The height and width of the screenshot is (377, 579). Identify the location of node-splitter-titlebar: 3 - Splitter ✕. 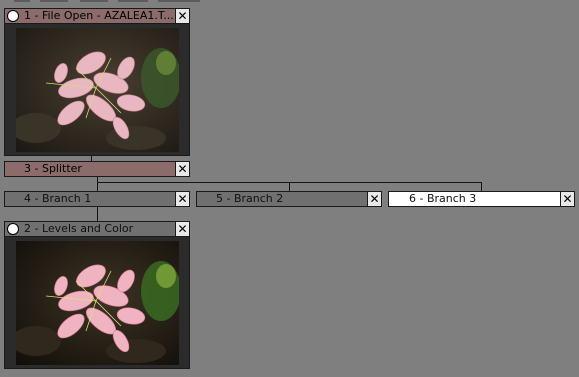
(97, 169).